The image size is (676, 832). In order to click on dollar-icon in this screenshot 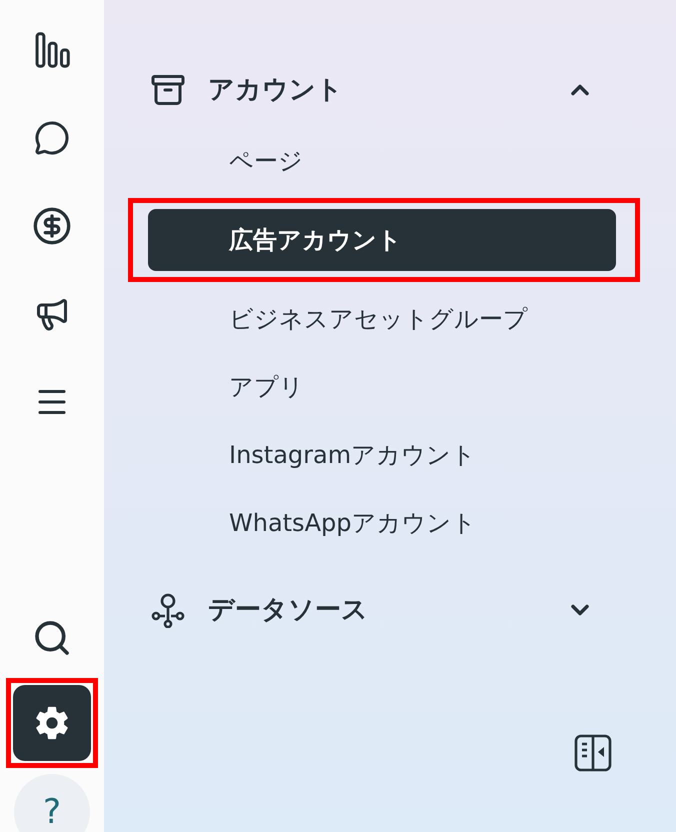, I will do `click(52, 226)`.